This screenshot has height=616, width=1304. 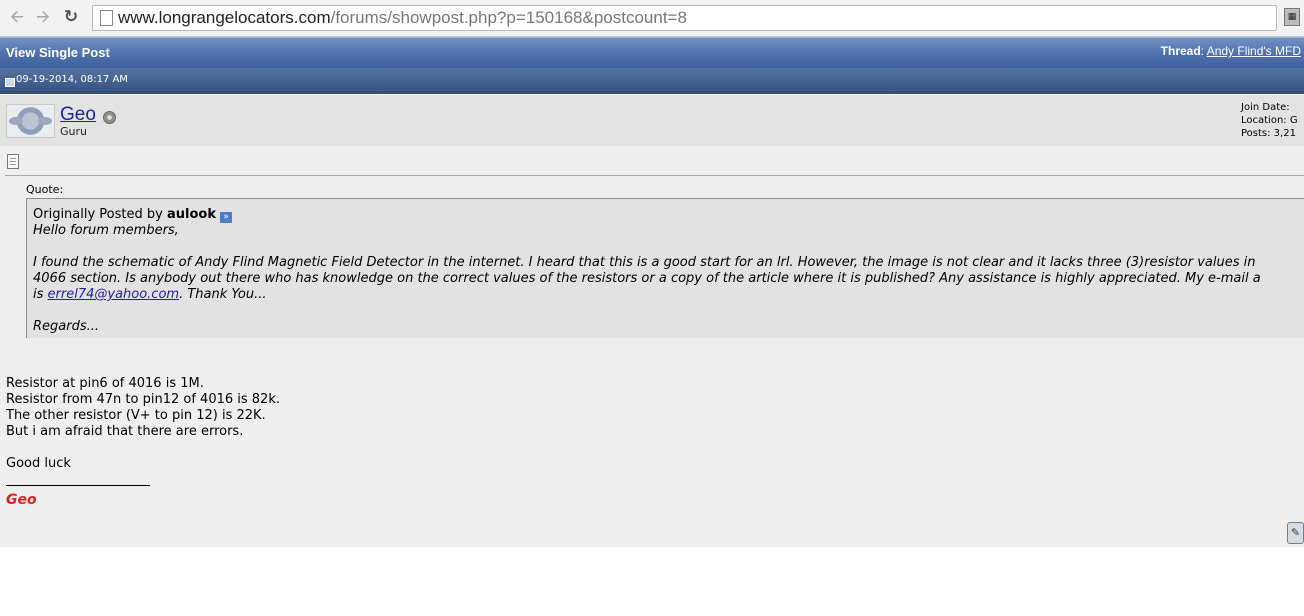 What do you see at coordinates (224, 17) in the screenshot?
I see `url-host: www.longrangelocators.com` at bounding box center [224, 17].